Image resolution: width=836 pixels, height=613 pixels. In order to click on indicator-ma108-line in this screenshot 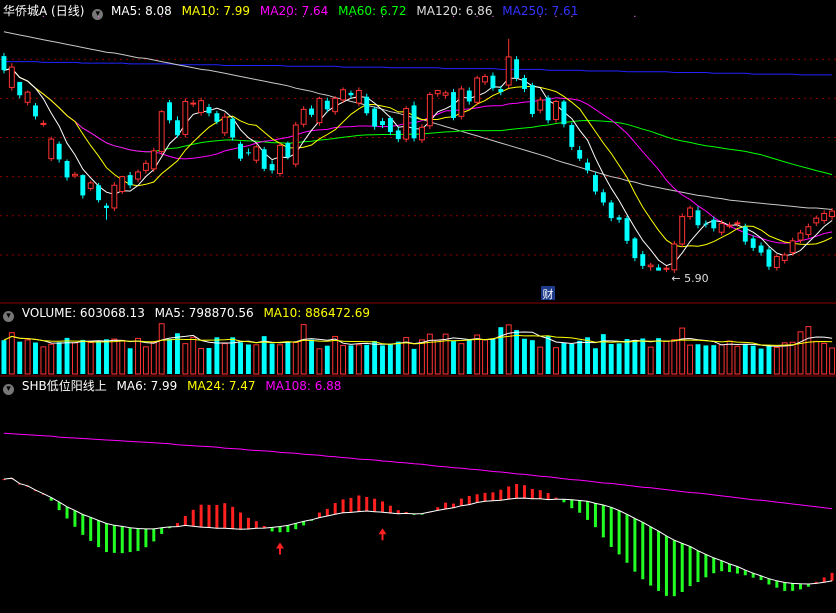, I will do `click(418, 471)`.